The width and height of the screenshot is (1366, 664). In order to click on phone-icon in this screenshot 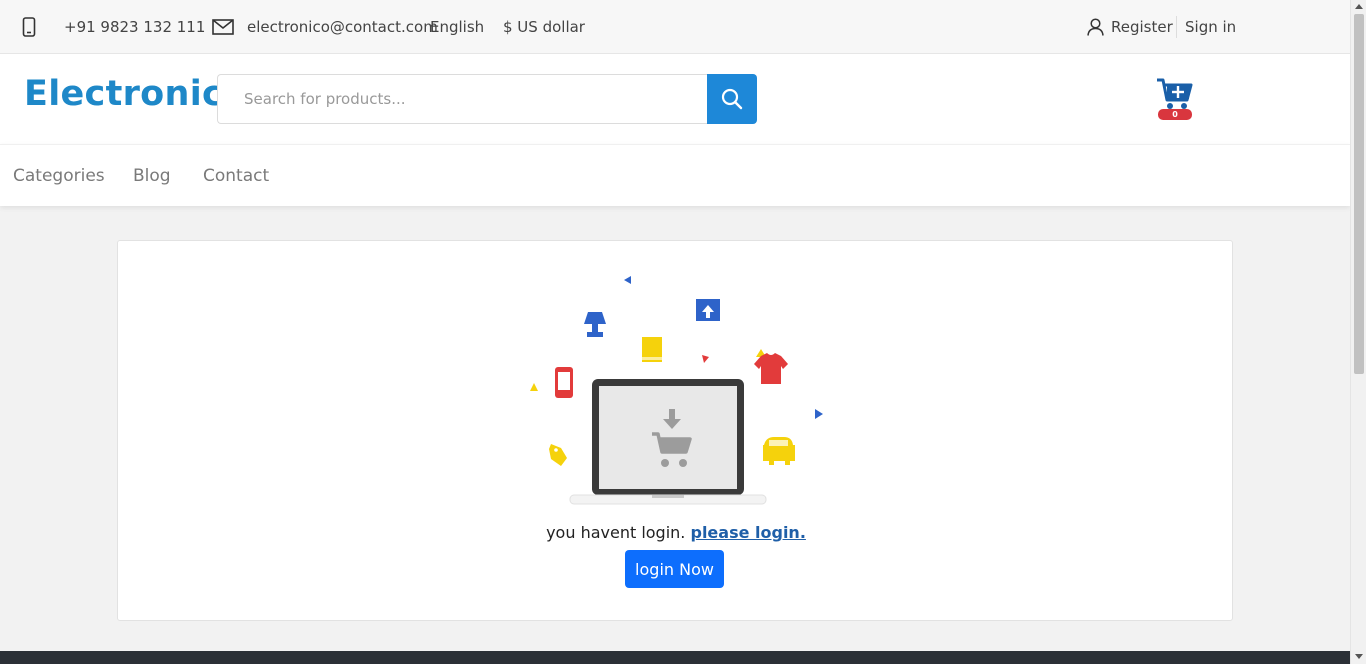, I will do `click(29, 27)`.